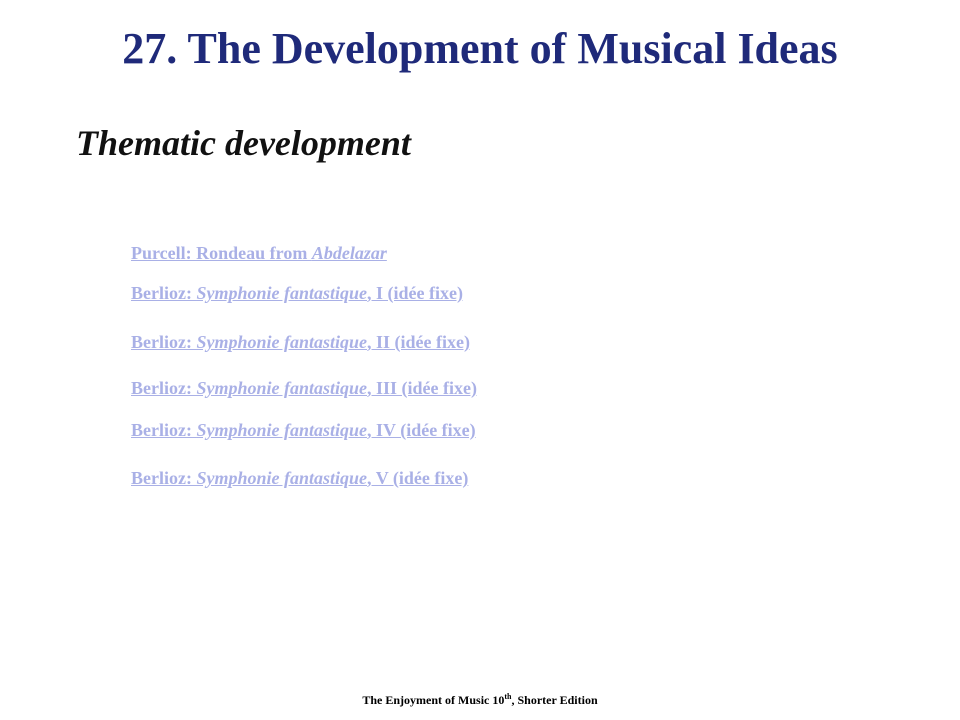 The height and width of the screenshot is (720, 960). I want to click on footer-superscript: th, so click(508, 696).